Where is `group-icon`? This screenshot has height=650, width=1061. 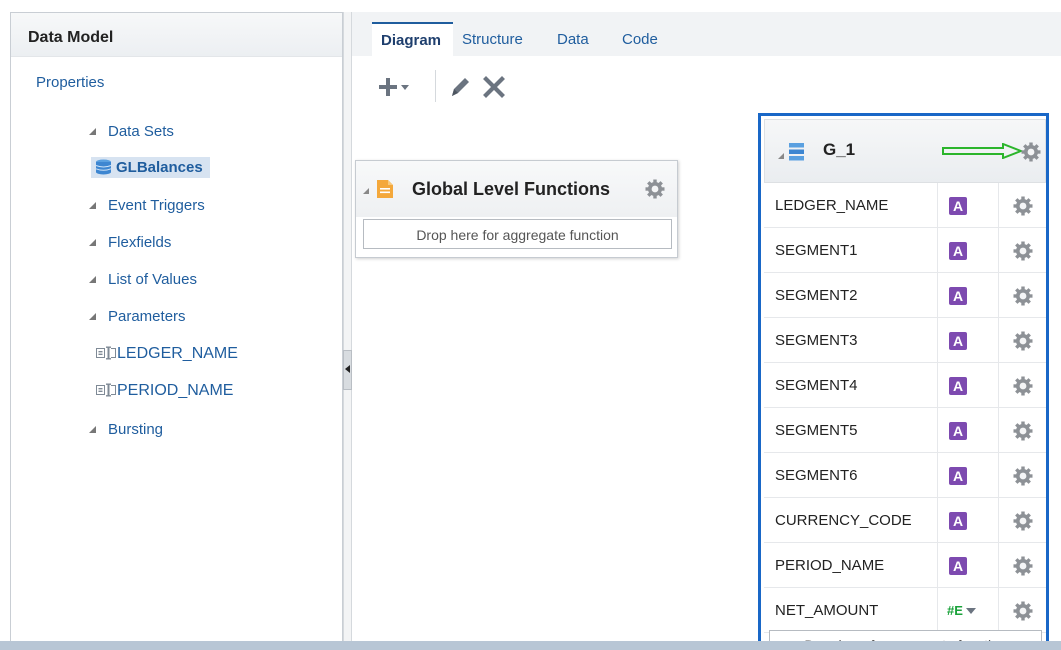 group-icon is located at coordinates (796, 152).